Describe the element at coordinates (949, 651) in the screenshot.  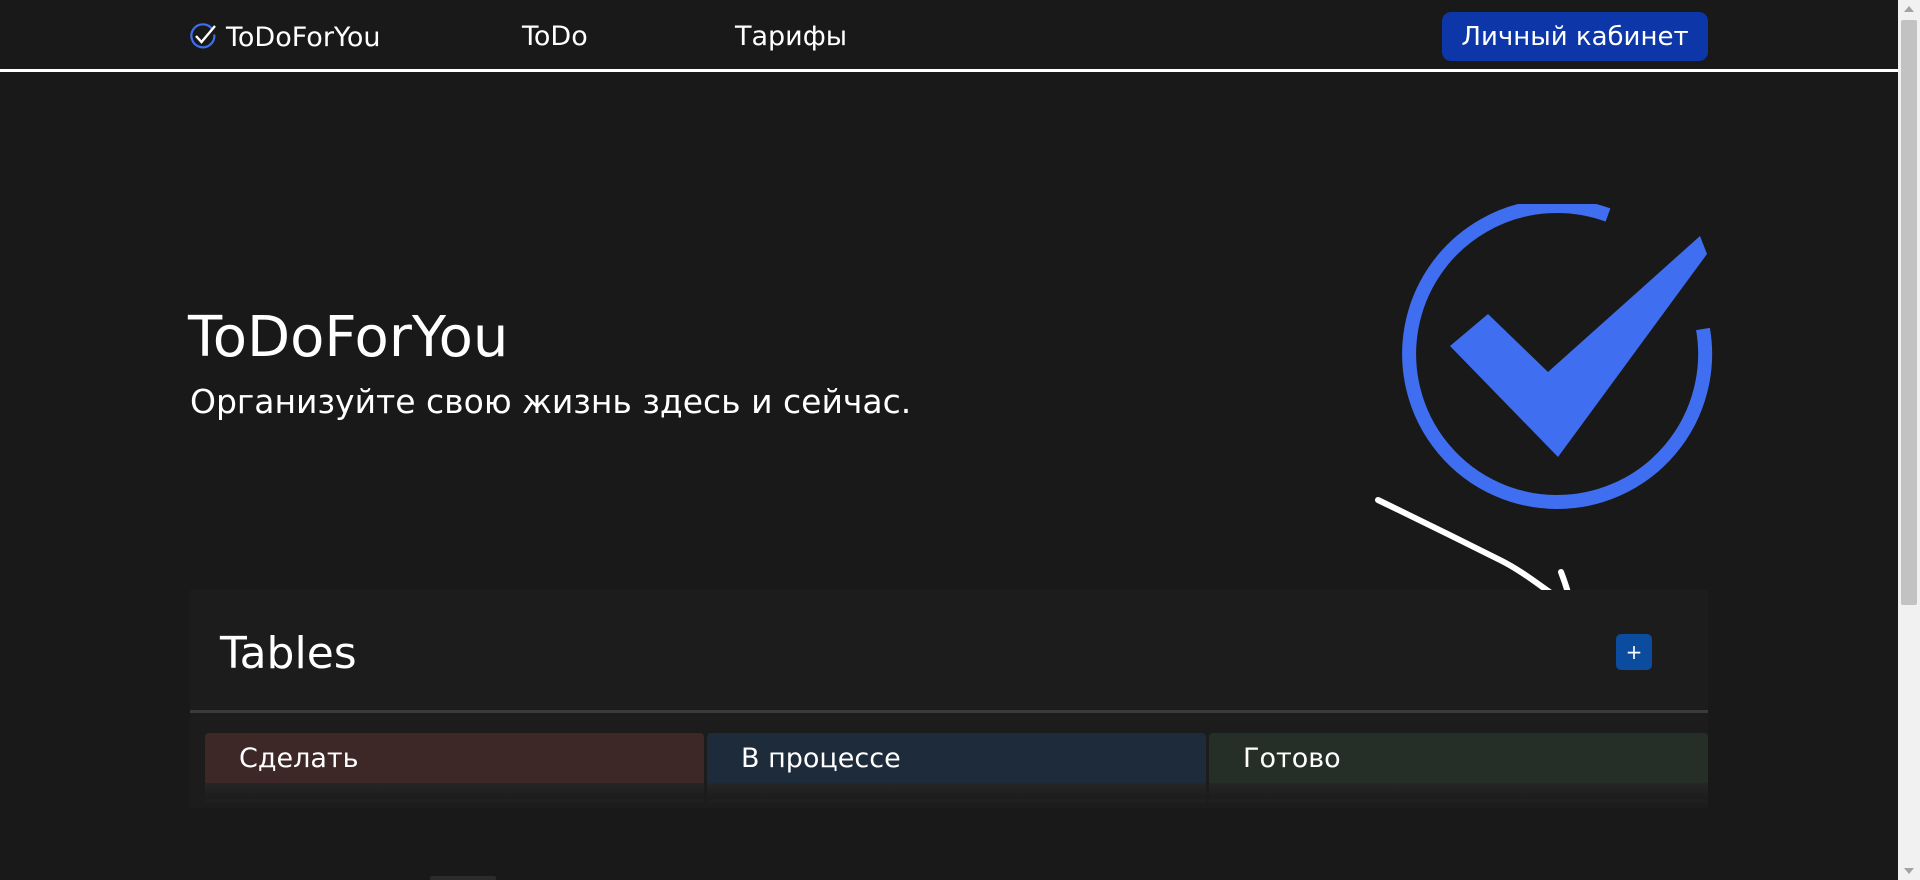
I see `tables-header: Tables +` at that location.